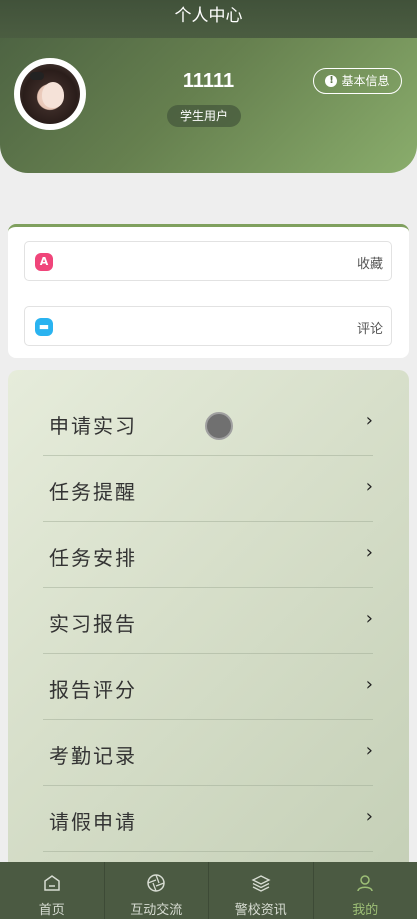  I want to click on basic-info-button: ! 基本信息, so click(357, 81).